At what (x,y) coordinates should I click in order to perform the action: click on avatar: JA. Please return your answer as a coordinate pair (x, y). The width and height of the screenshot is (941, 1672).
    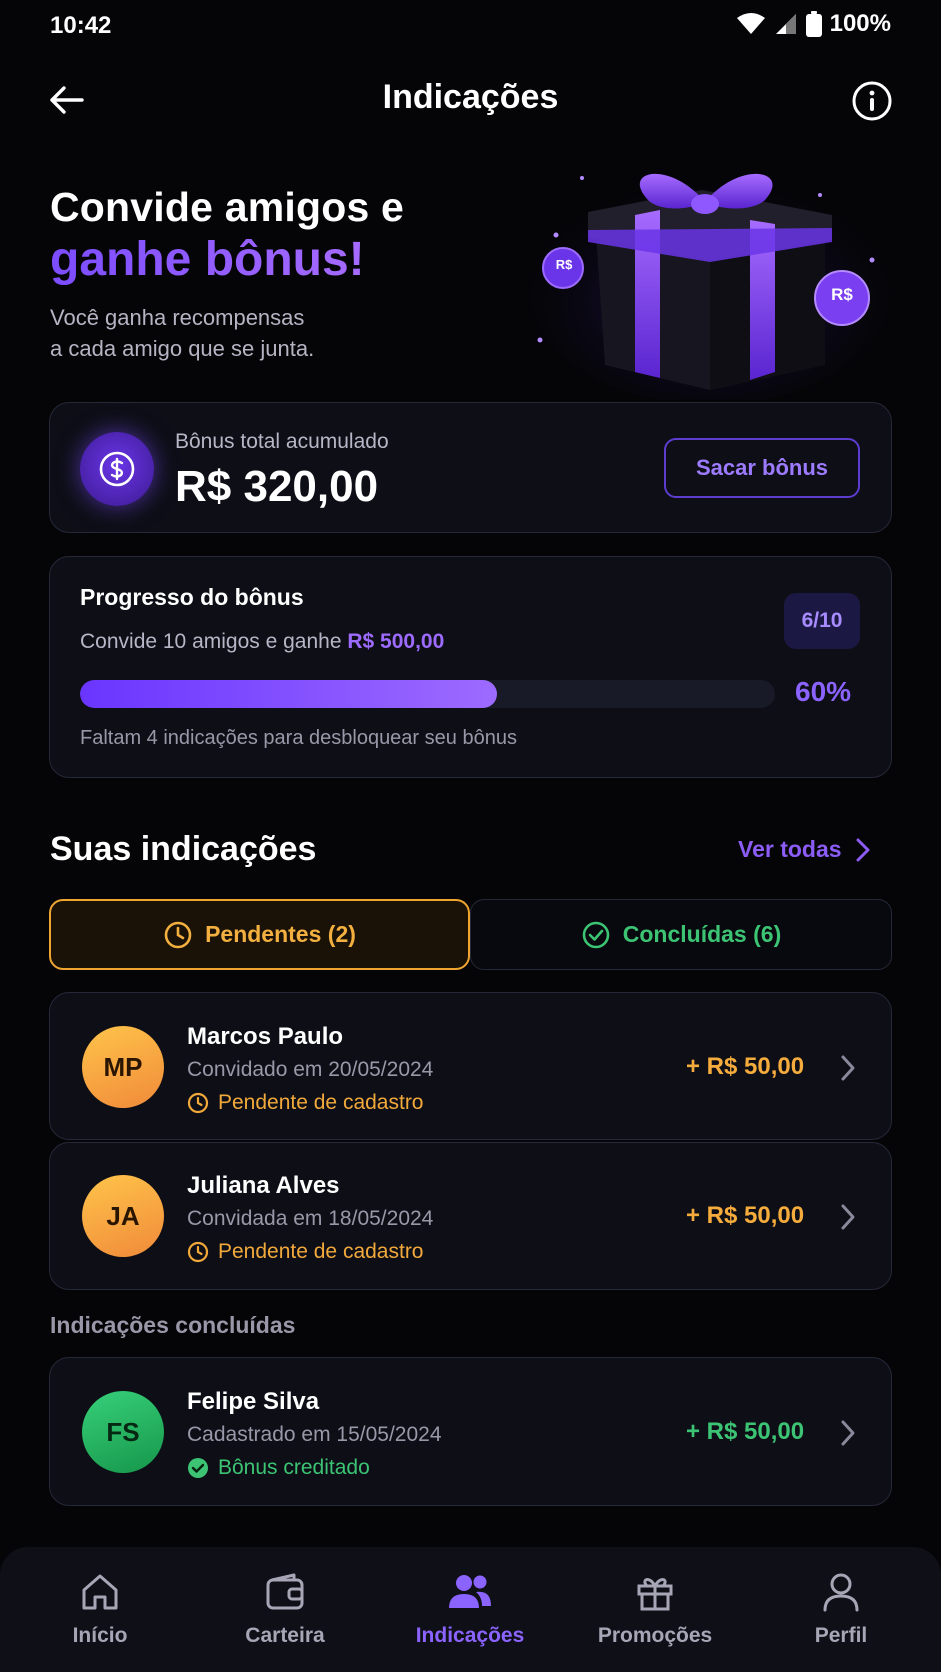
    Looking at the image, I should click on (123, 1216).